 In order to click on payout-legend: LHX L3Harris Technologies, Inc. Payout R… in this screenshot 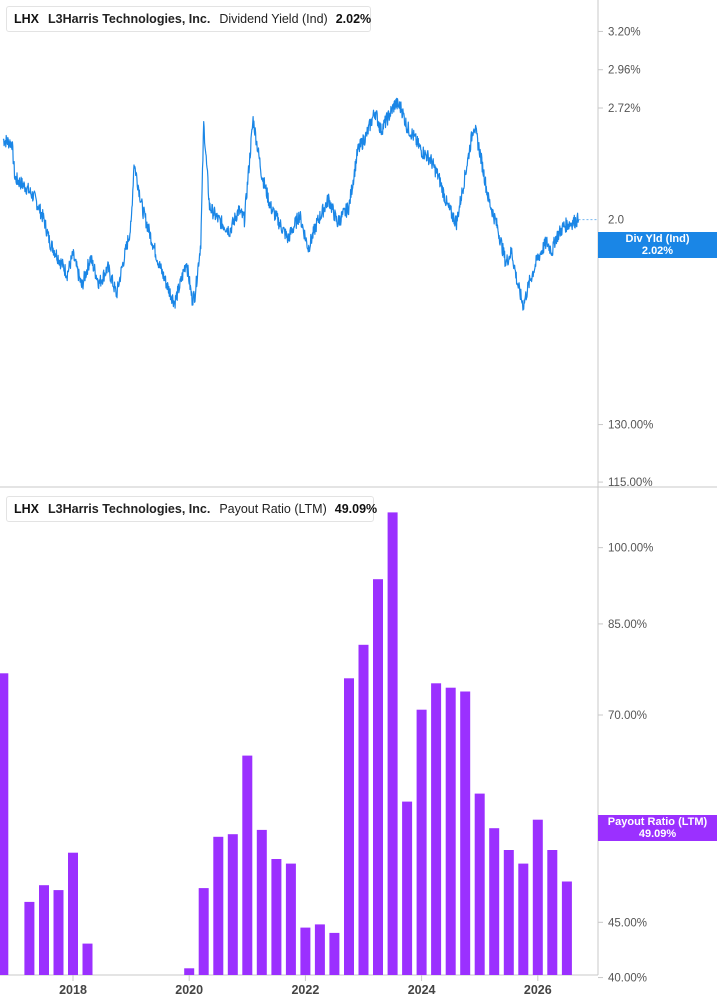, I will do `click(192, 509)`.